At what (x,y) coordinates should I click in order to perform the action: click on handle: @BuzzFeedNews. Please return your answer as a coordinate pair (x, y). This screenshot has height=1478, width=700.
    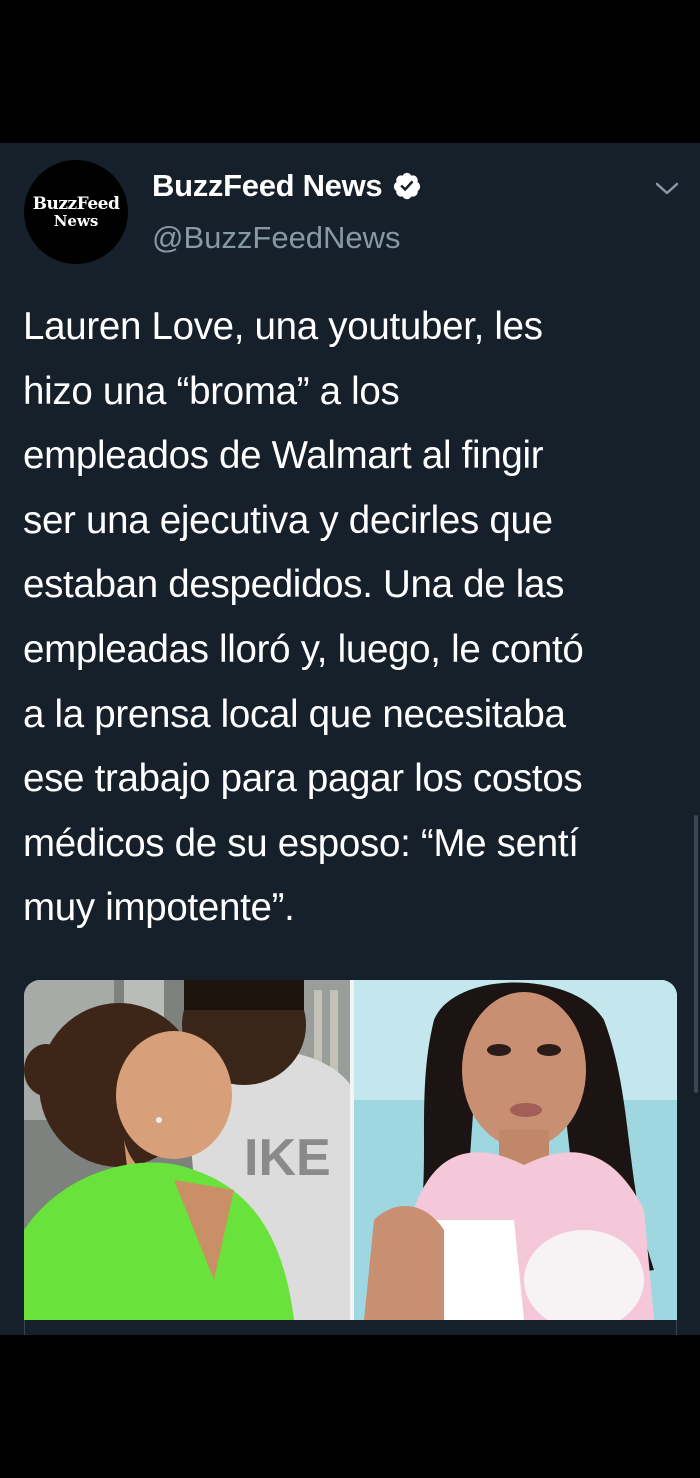
    Looking at the image, I should click on (276, 238).